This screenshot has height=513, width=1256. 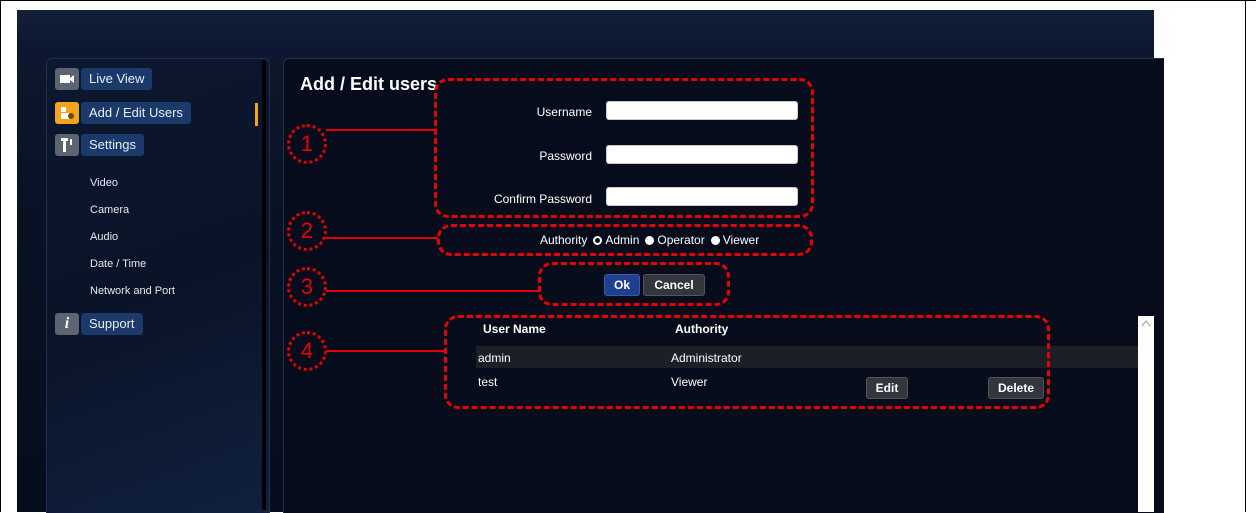 What do you see at coordinates (307, 351) in the screenshot?
I see `callout-number-4: 4` at bounding box center [307, 351].